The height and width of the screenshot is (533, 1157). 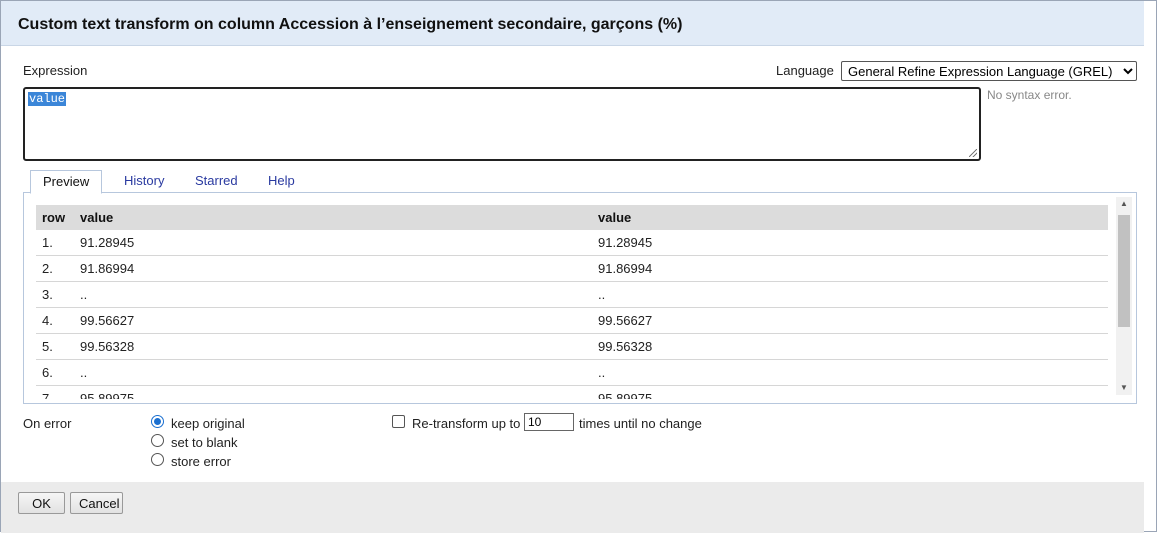 What do you see at coordinates (41, 503) in the screenshot?
I see `ok-button: OK` at bounding box center [41, 503].